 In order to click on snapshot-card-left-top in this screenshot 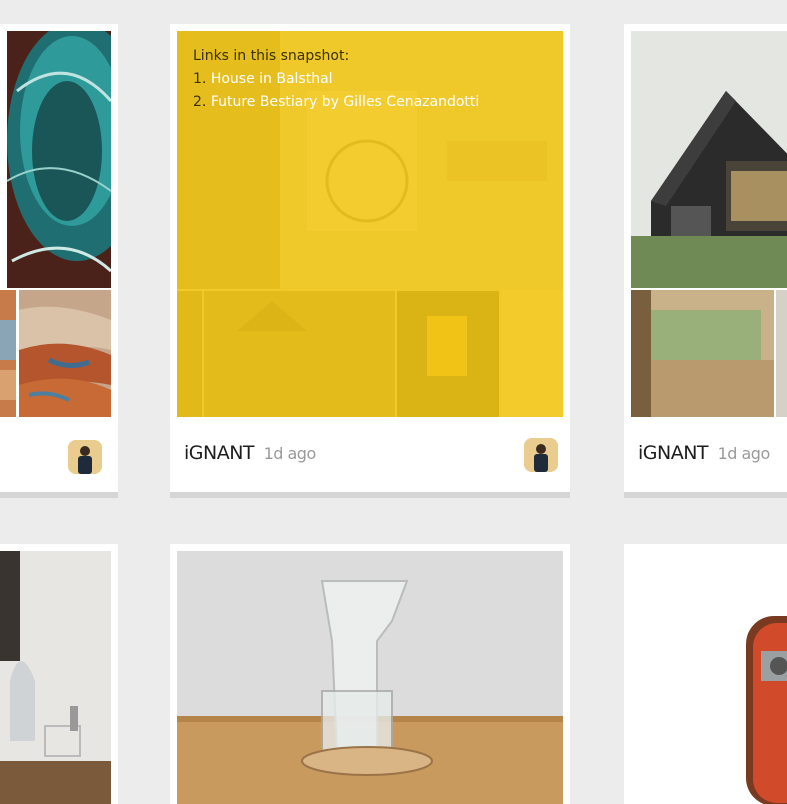, I will do `click(59, 258)`.